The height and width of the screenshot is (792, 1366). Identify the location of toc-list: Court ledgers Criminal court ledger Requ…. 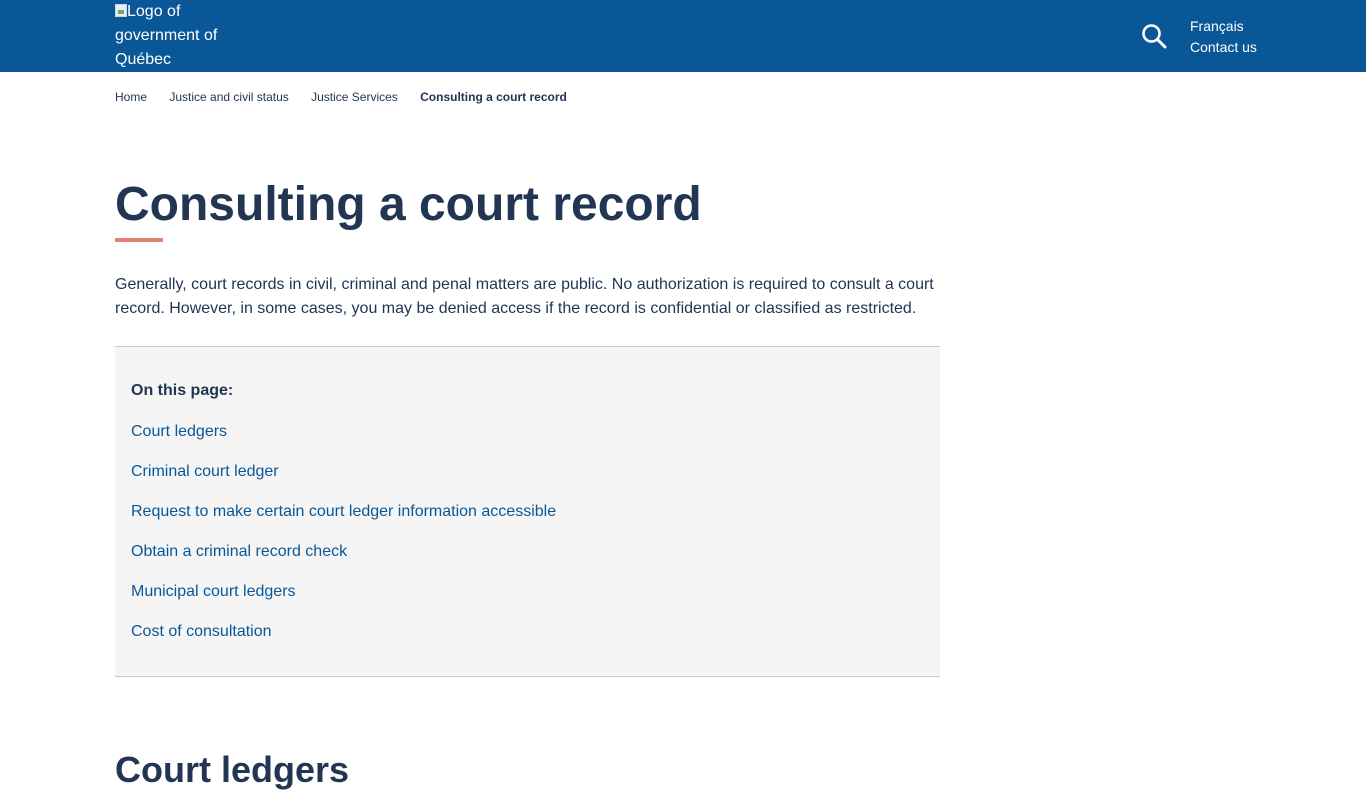
(343, 542).